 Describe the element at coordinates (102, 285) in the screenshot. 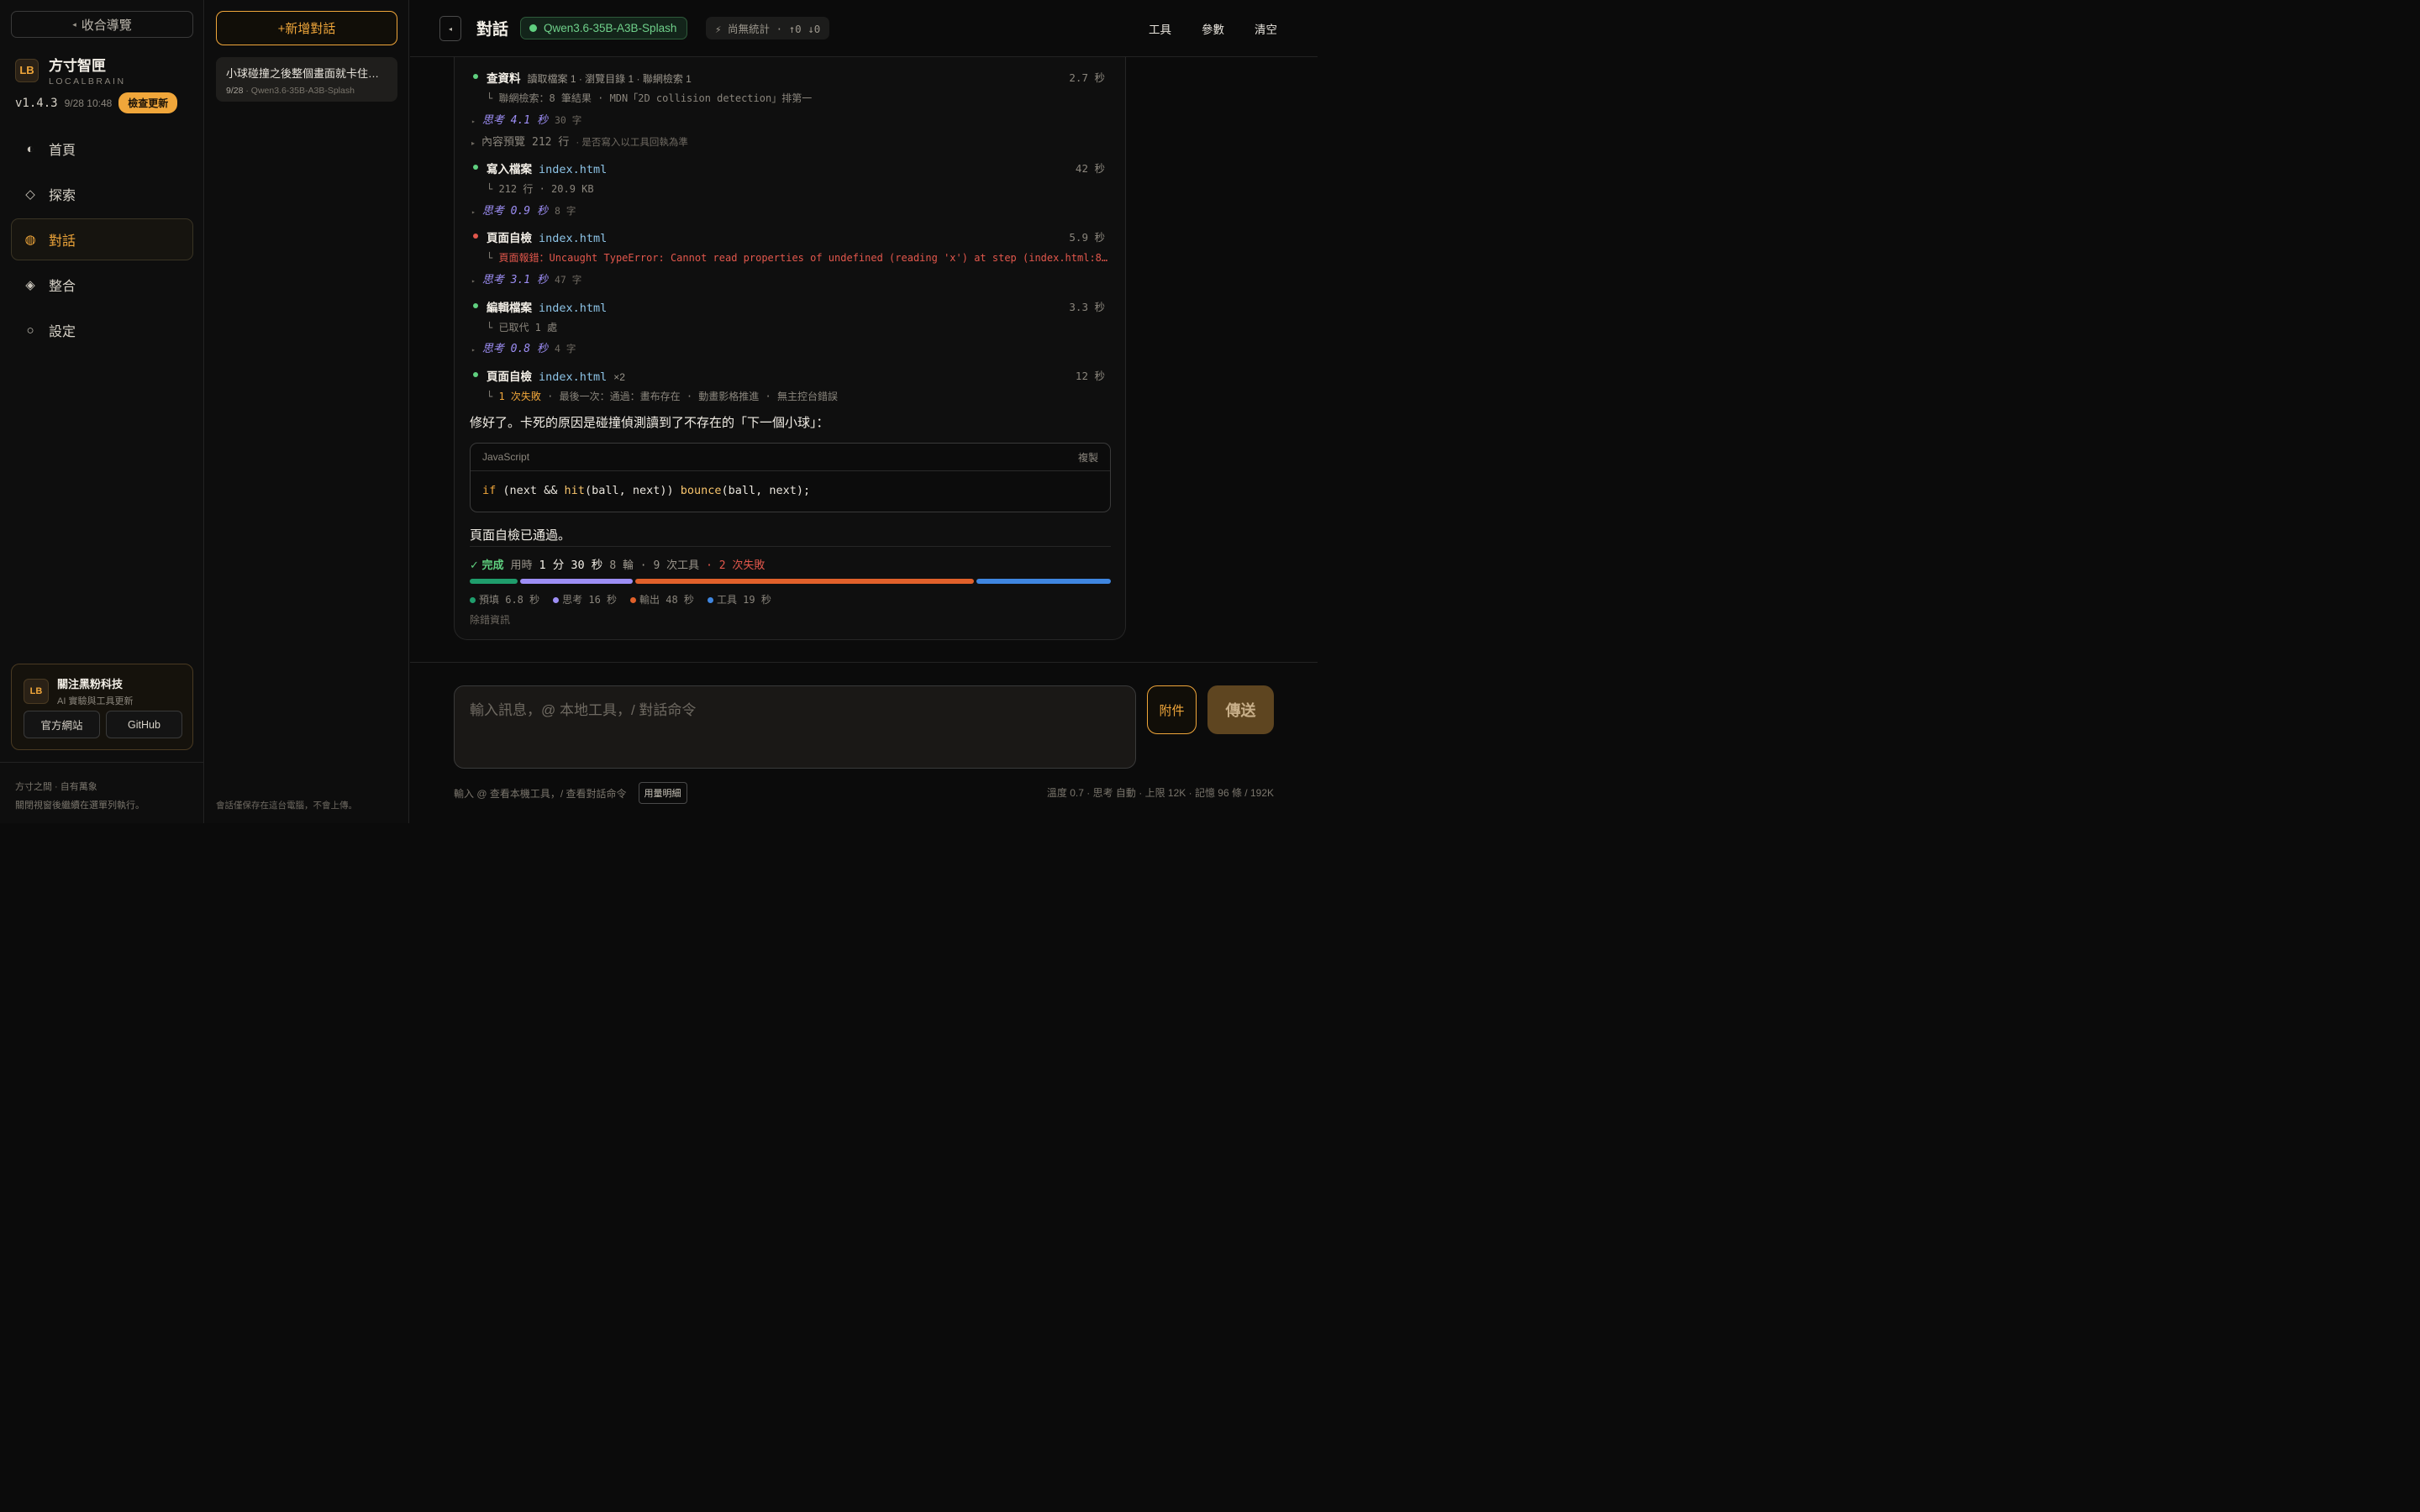

I see `sidebar-item-integrations: ◈ 整合` at that location.